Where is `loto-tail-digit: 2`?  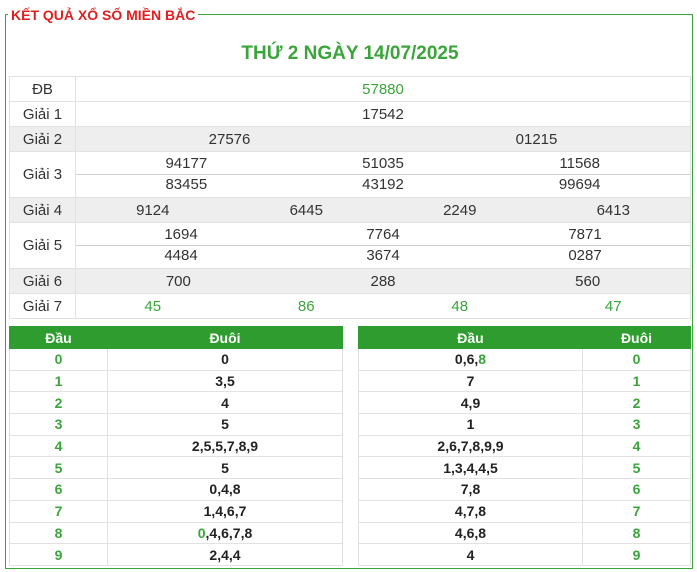
loto-tail-digit: 2 is located at coordinates (636, 403).